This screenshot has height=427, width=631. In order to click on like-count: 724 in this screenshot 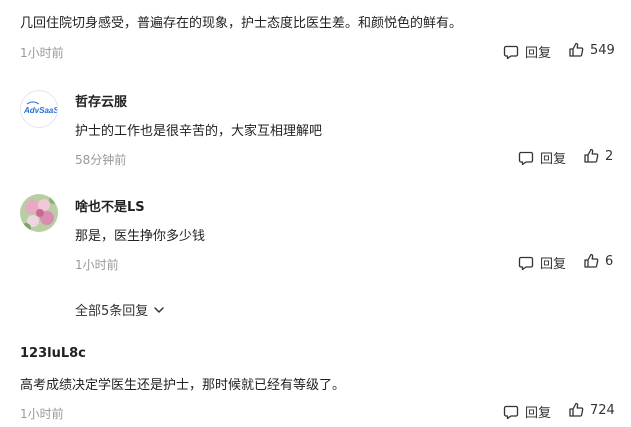, I will do `click(602, 410)`.